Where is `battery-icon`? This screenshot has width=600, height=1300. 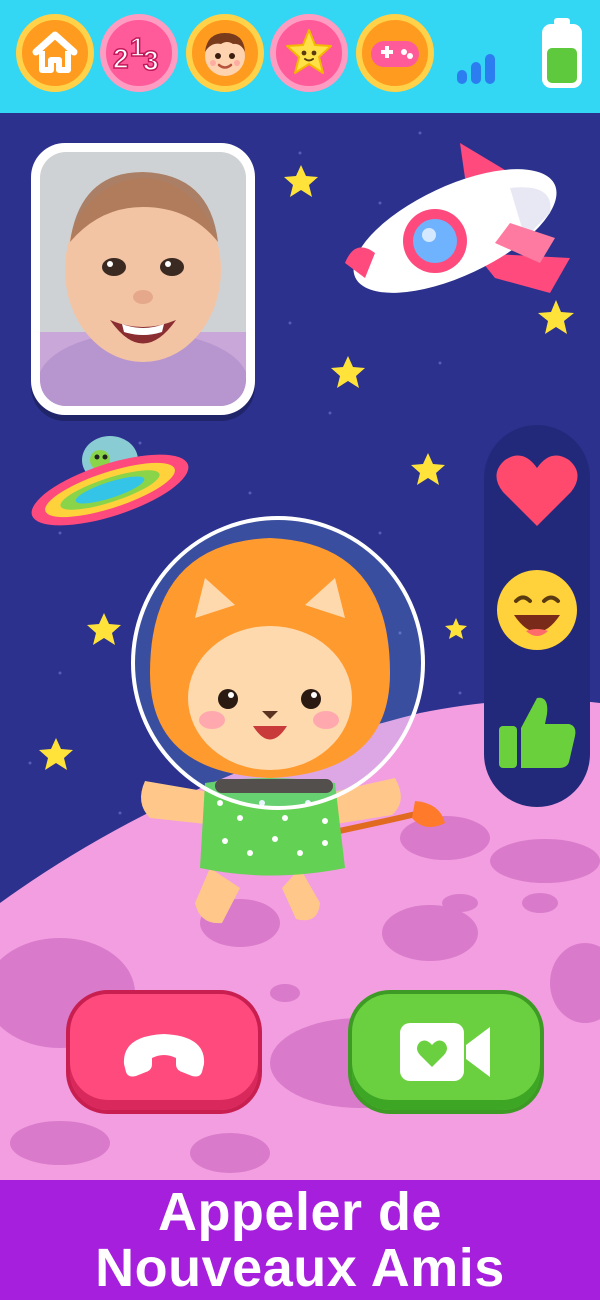 battery-icon is located at coordinates (562, 53).